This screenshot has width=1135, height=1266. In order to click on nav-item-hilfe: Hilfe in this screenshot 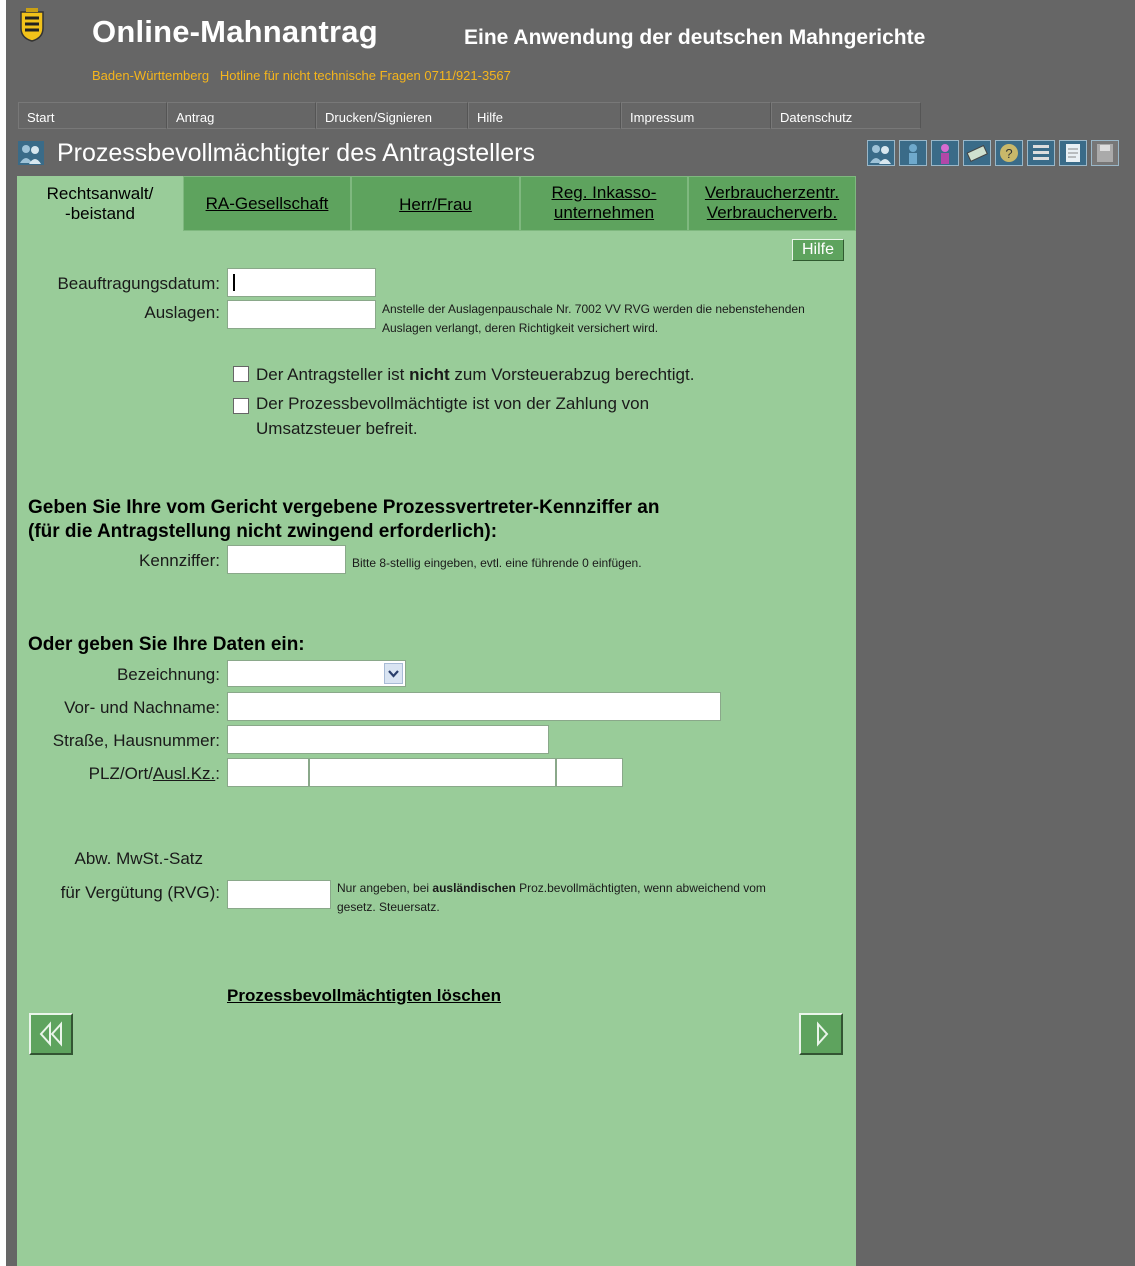, I will do `click(544, 115)`.